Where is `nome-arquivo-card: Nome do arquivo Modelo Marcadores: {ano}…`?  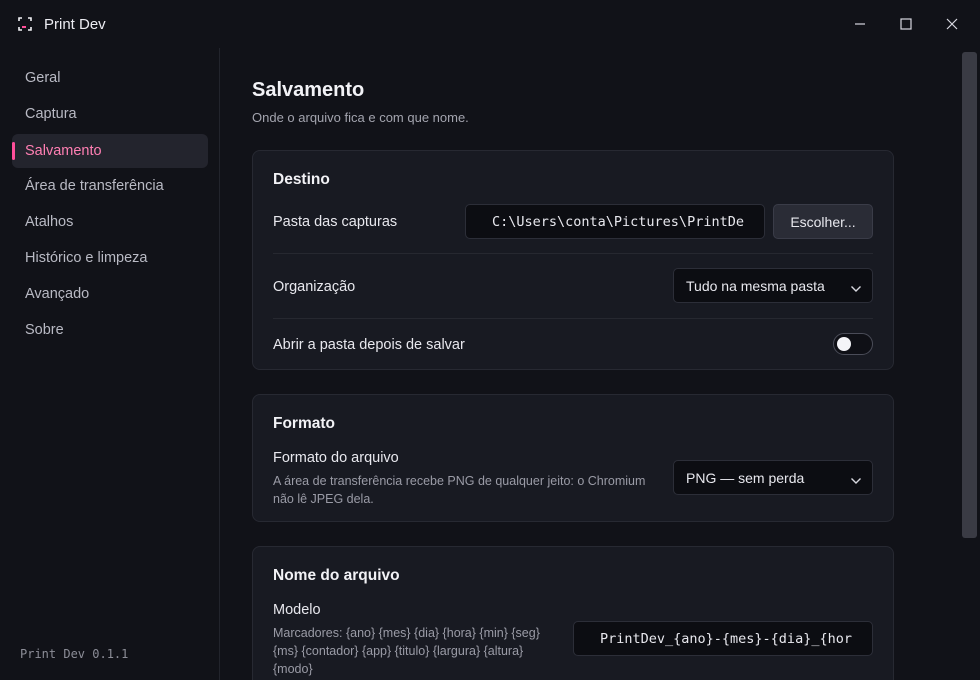 nome-arquivo-card: Nome do arquivo Modelo Marcadores: {ano}… is located at coordinates (573, 613).